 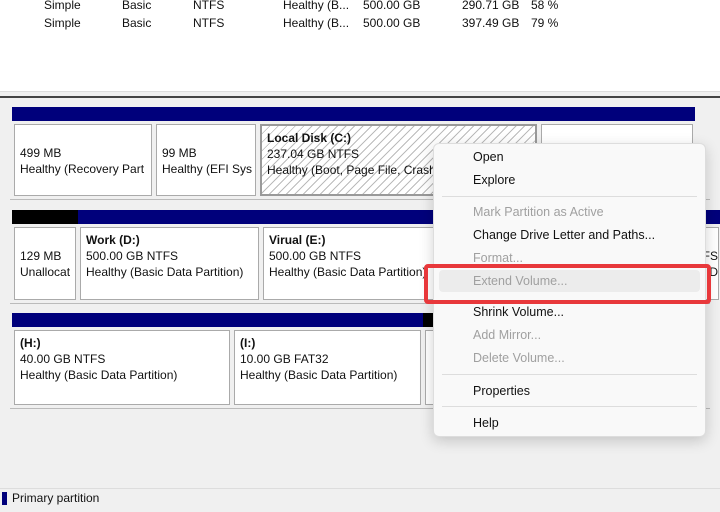 I want to click on menu-item-help: Help, so click(x=569, y=423).